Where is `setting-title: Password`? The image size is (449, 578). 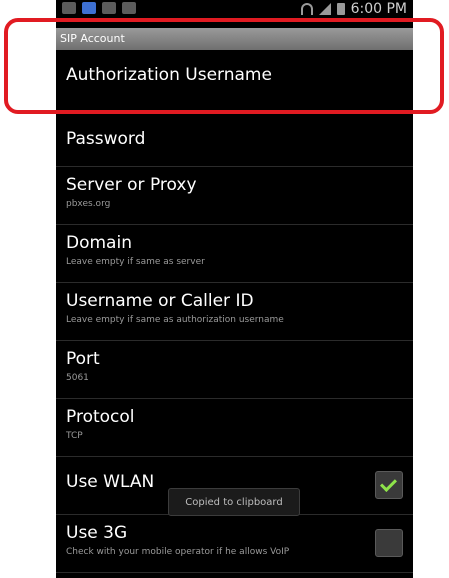 setting-title: Password is located at coordinates (106, 139).